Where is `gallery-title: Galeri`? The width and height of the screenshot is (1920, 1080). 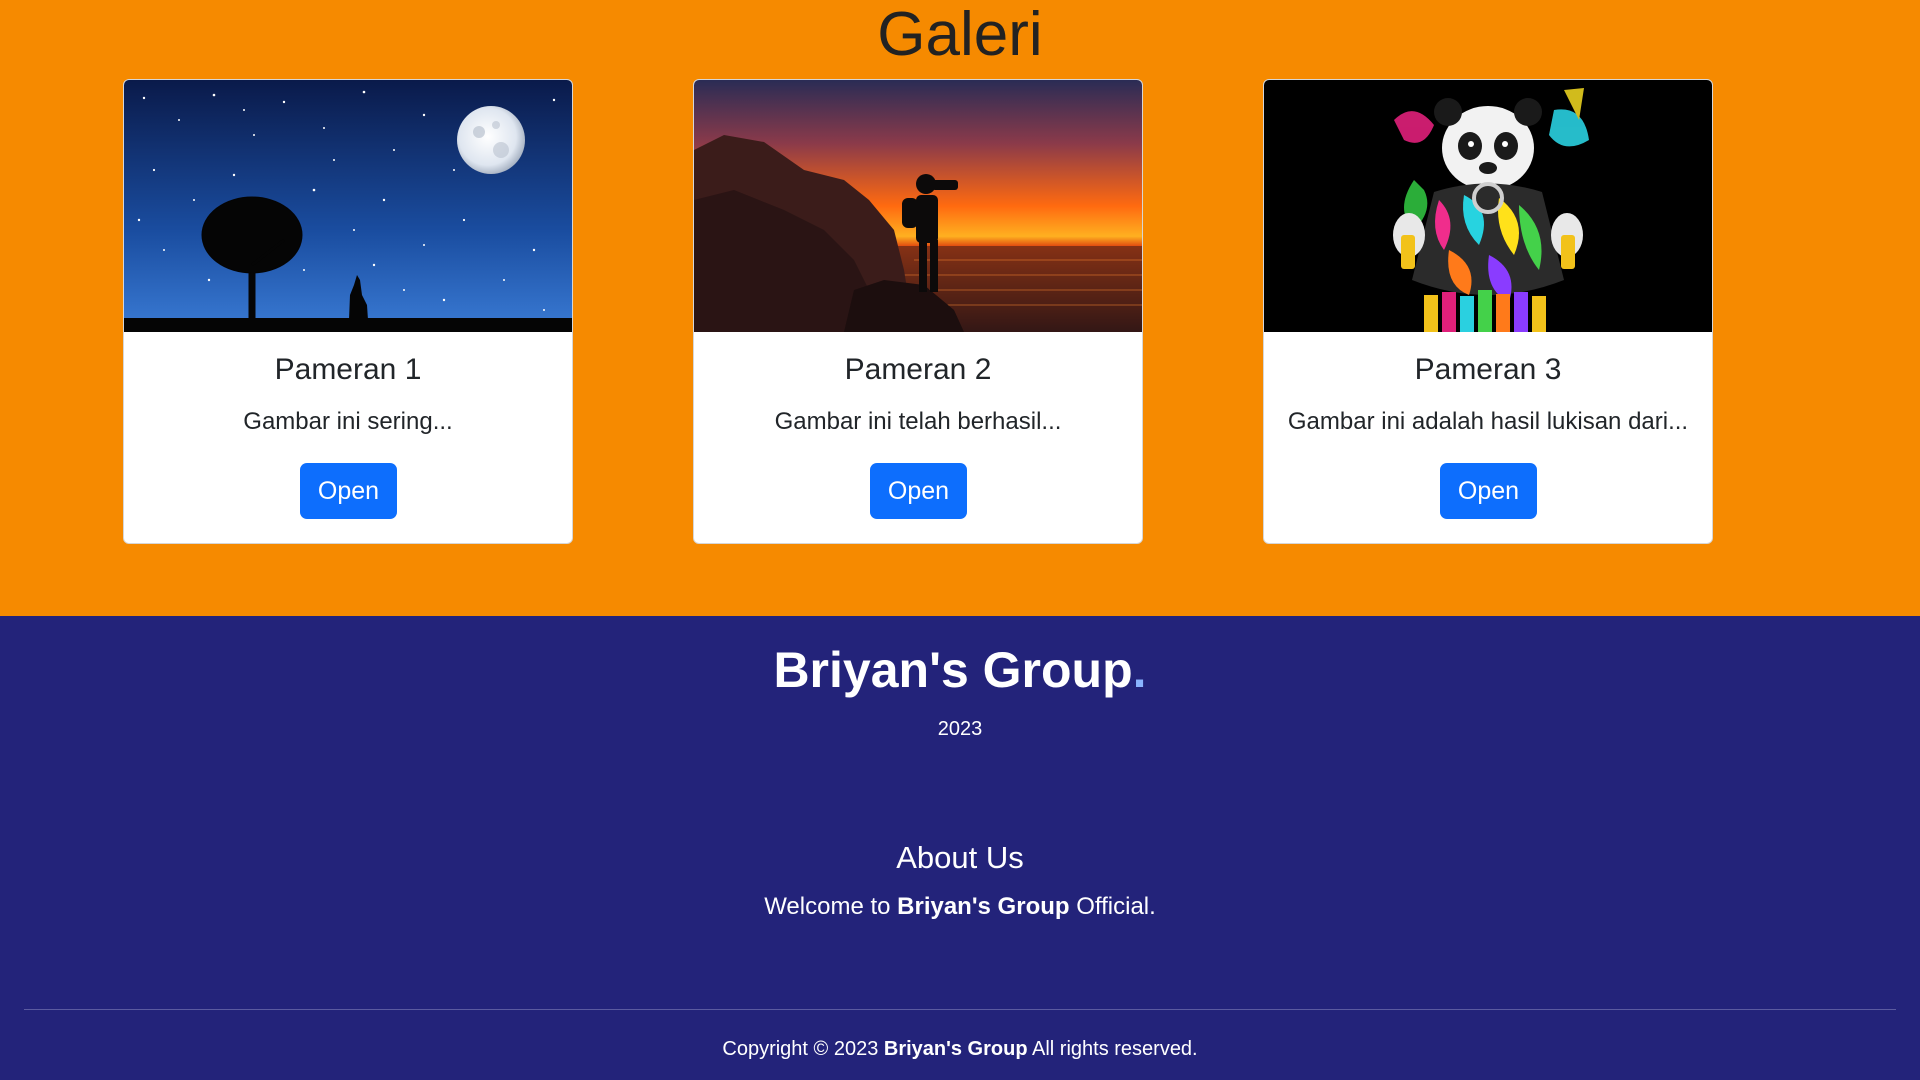
gallery-title: Galeri is located at coordinates (960, 34).